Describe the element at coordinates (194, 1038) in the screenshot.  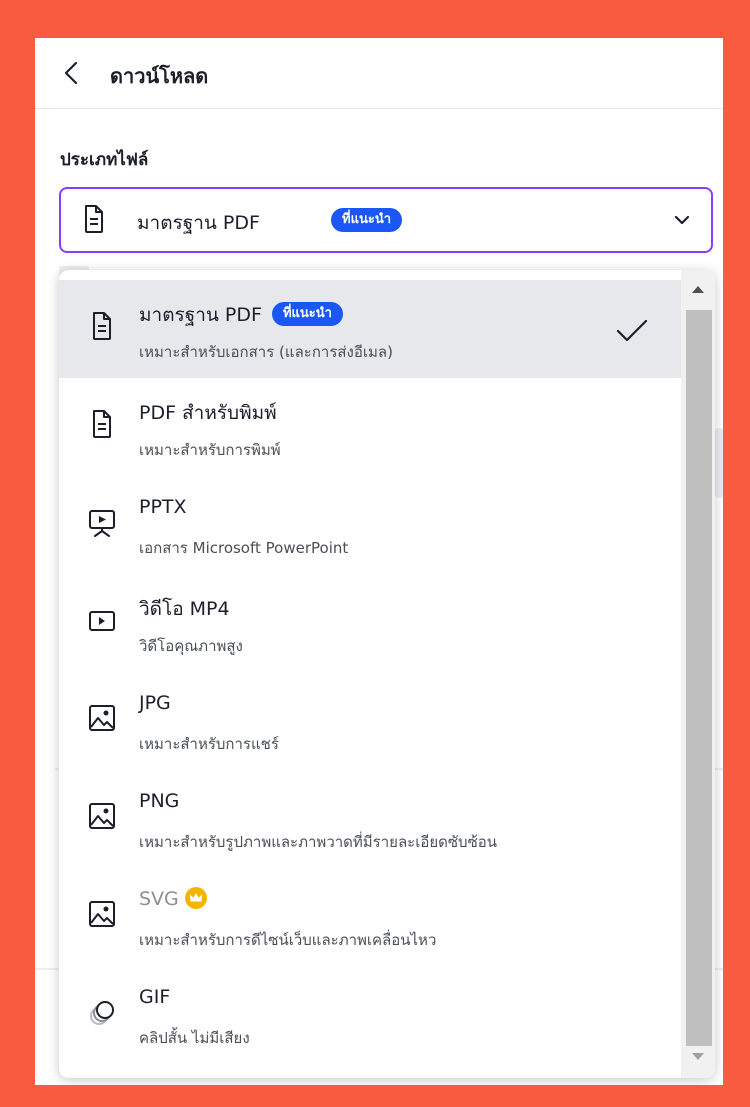
I see `option-description: คลิปสั้น ไม่มีเสียง` at that location.